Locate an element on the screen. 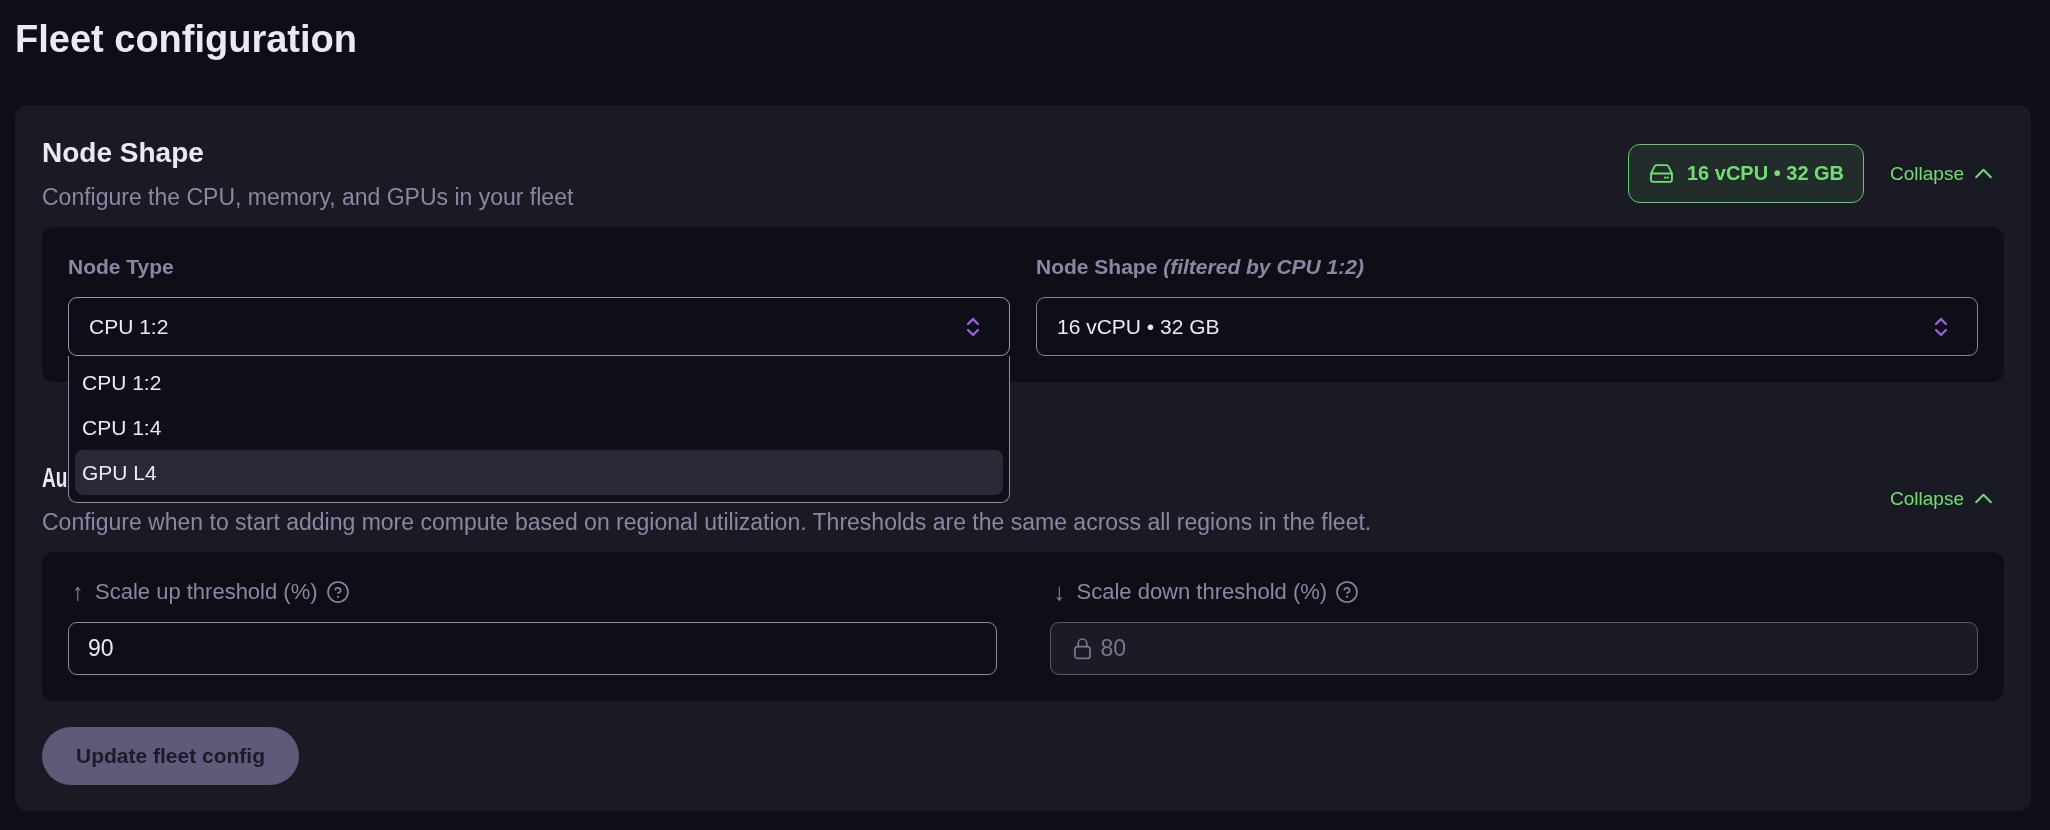 This screenshot has height=830, width=2050. dropdown-option: GPU L4 is located at coordinates (539, 472).